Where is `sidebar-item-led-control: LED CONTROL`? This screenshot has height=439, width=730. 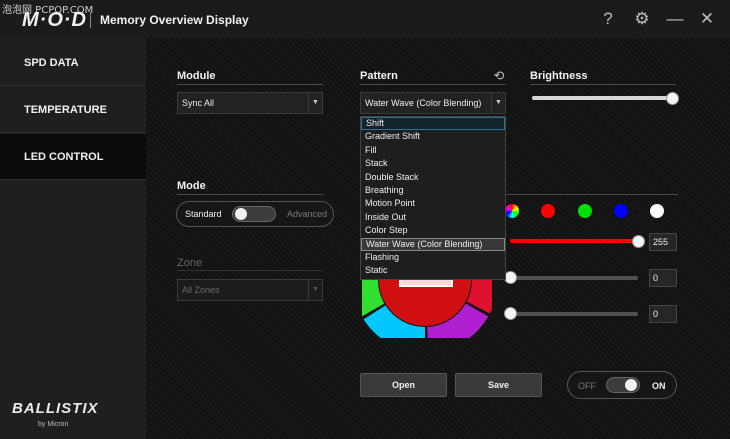 sidebar-item-led-control: LED CONTROL is located at coordinates (73, 157).